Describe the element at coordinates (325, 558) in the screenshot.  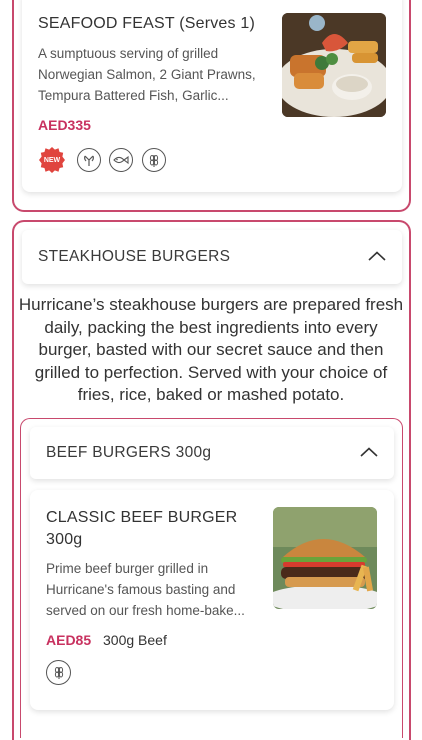
I see `burger-photo` at that location.